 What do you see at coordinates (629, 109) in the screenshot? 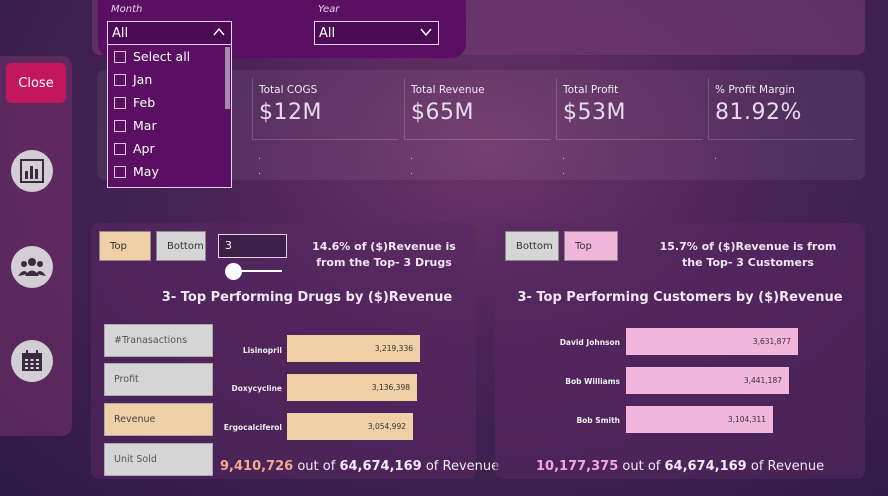
I see `kpi-card-profit: Total Profit $53M` at bounding box center [629, 109].